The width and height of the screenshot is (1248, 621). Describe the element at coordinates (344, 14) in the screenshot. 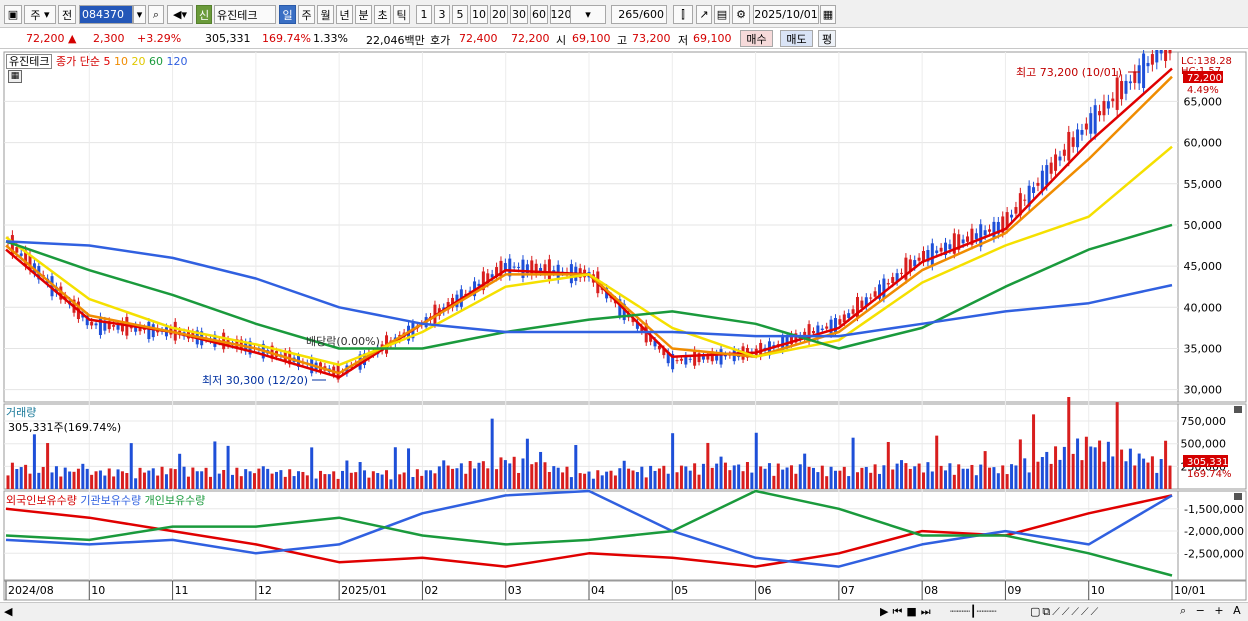

I see `period-button: 년` at that location.